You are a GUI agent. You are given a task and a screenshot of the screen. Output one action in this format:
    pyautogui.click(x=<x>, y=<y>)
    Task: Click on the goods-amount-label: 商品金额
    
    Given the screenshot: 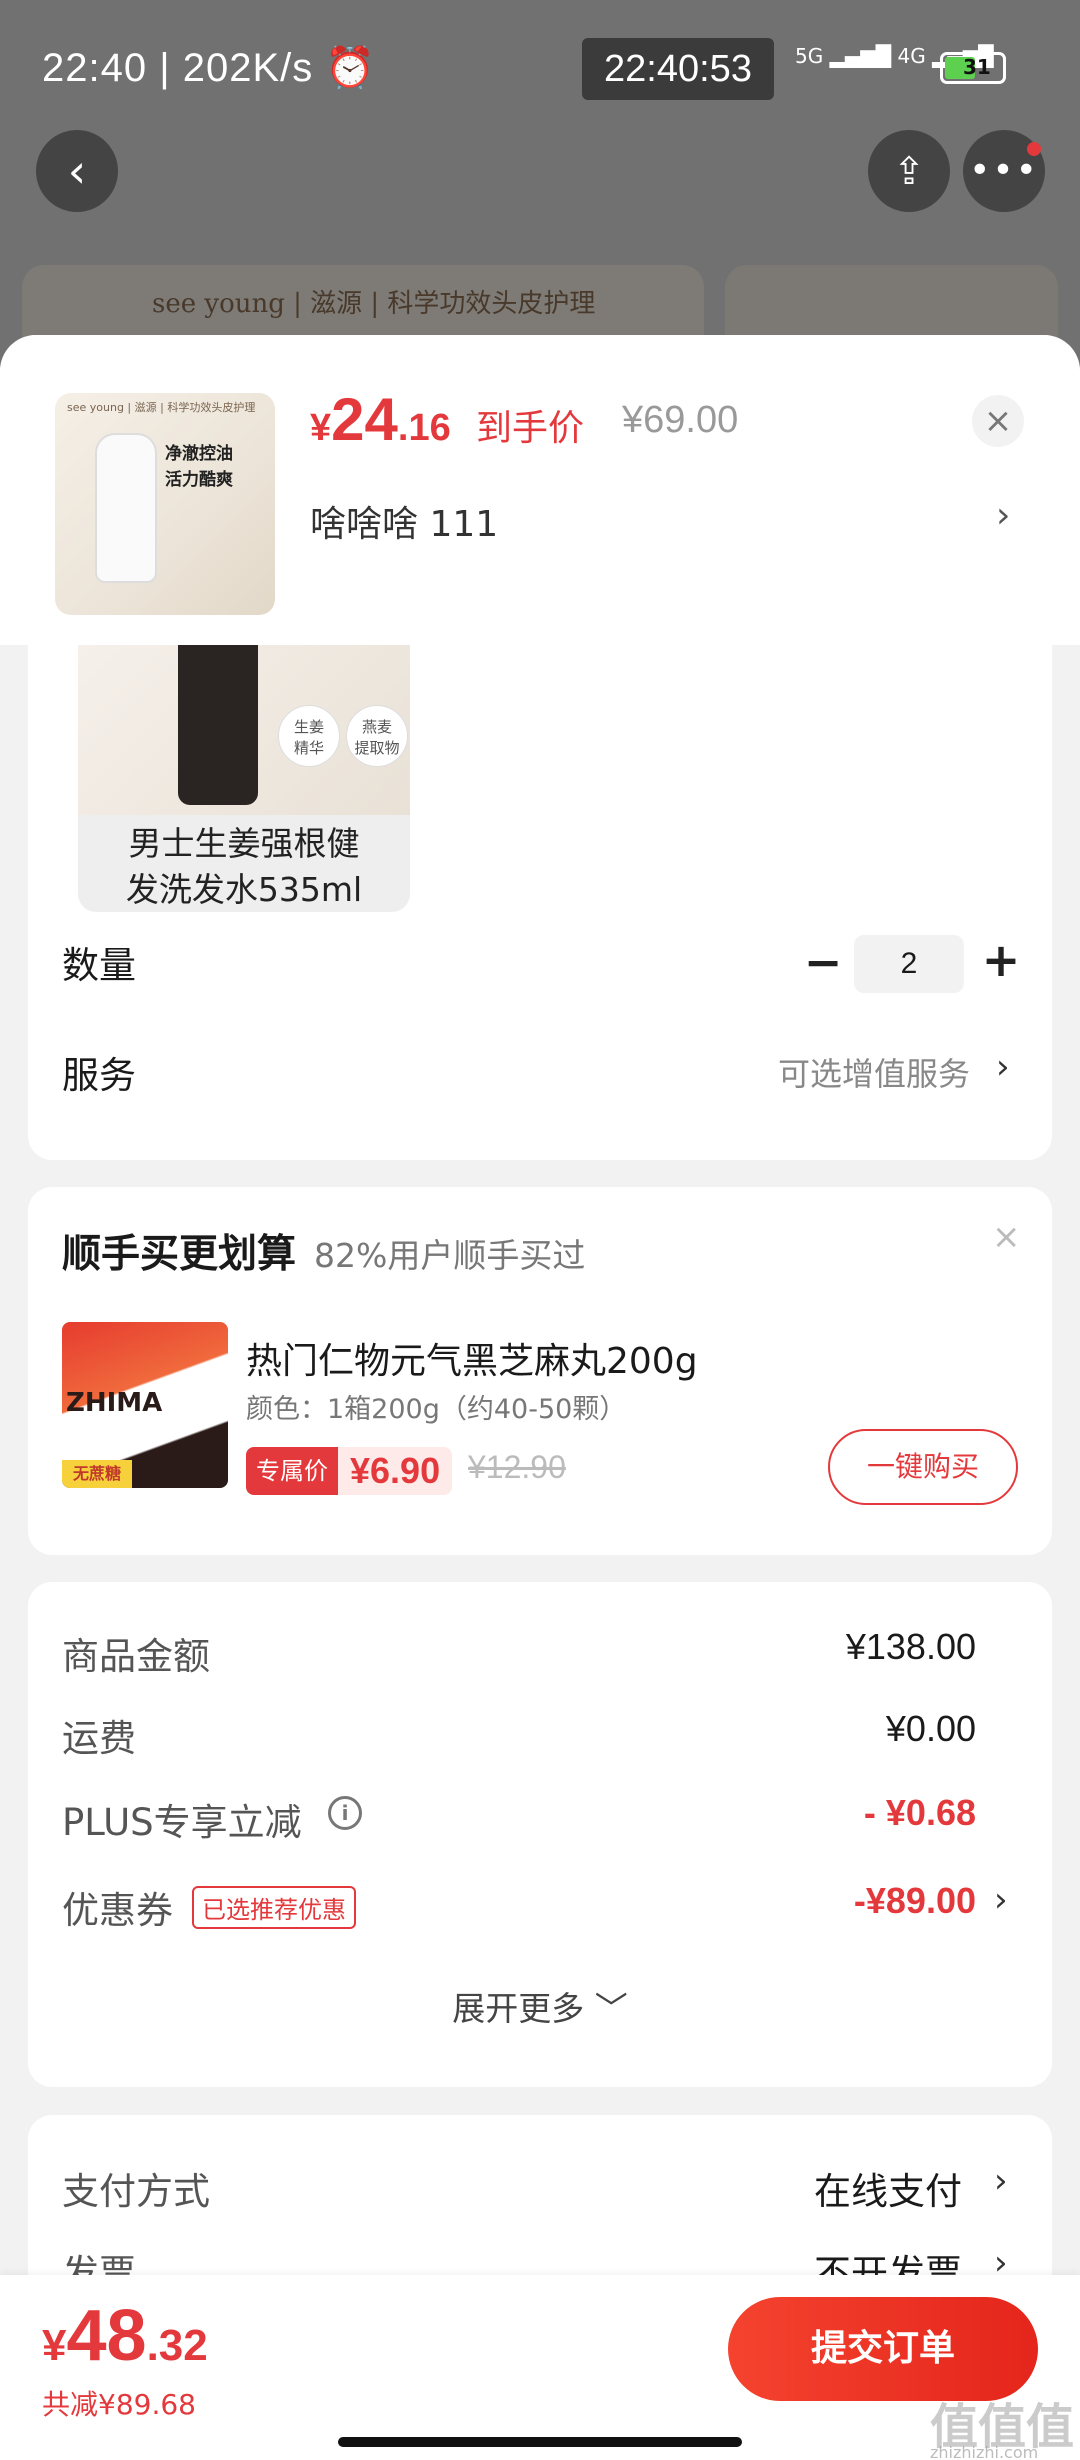 What is the action you would take?
    pyautogui.click(x=136, y=1656)
    